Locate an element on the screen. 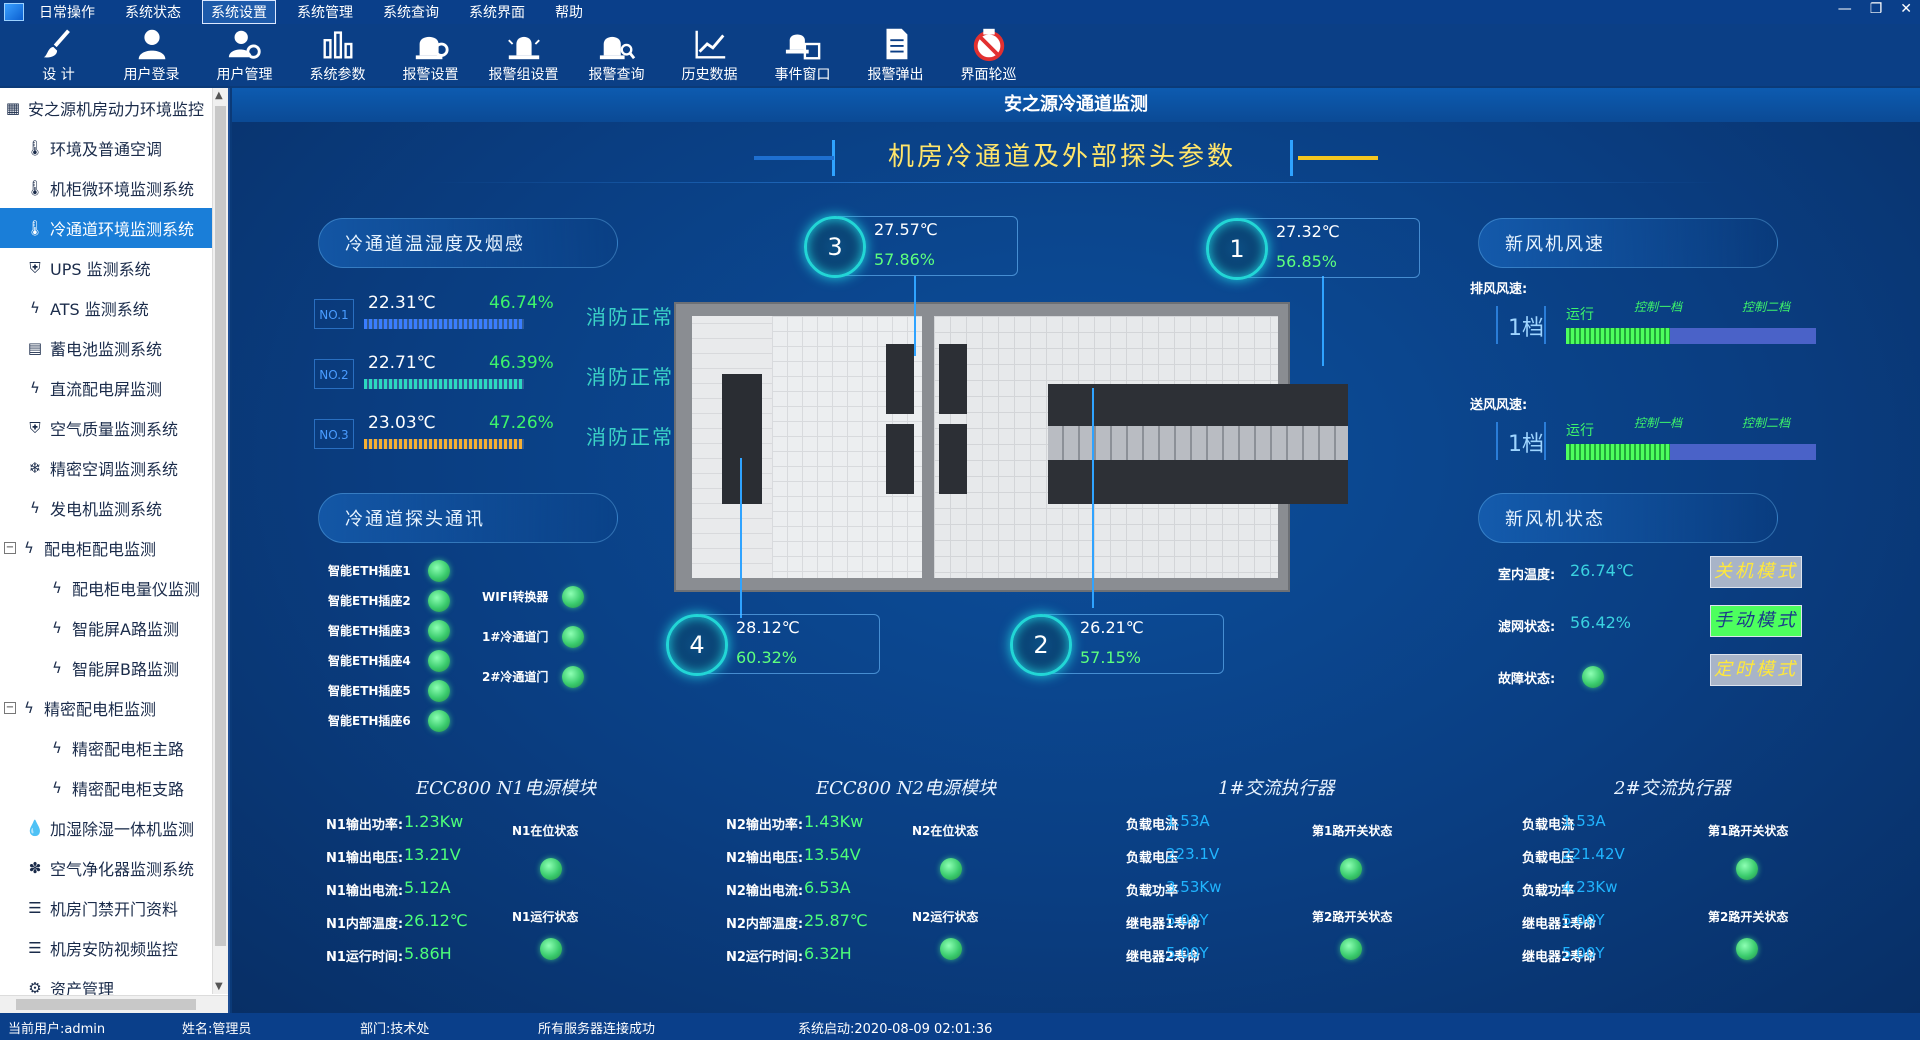 This screenshot has height=1040, width=1920. rack-b3 is located at coordinates (953, 379).